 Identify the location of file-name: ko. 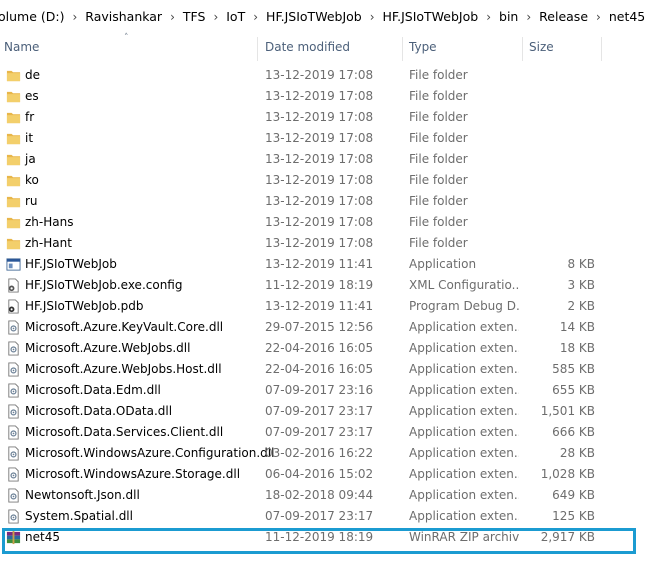
(32, 180).